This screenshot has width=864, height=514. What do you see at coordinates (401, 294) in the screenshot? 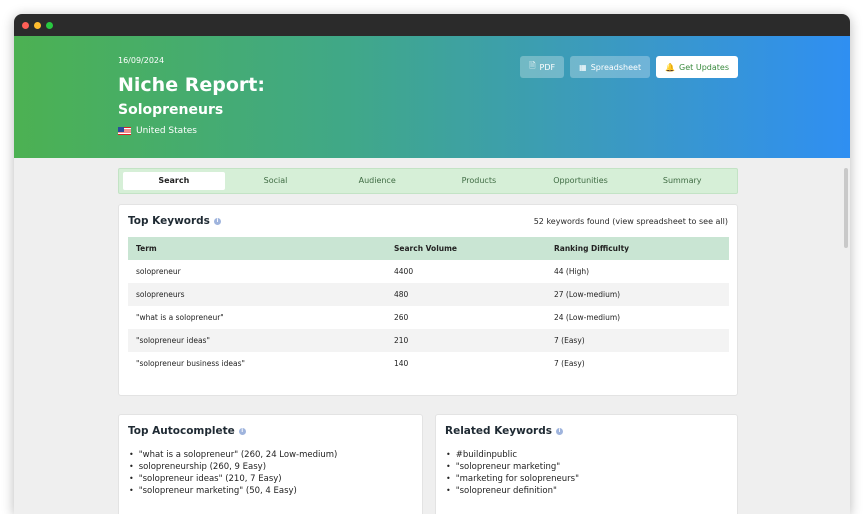
I see `cell-volume: 480` at bounding box center [401, 294].